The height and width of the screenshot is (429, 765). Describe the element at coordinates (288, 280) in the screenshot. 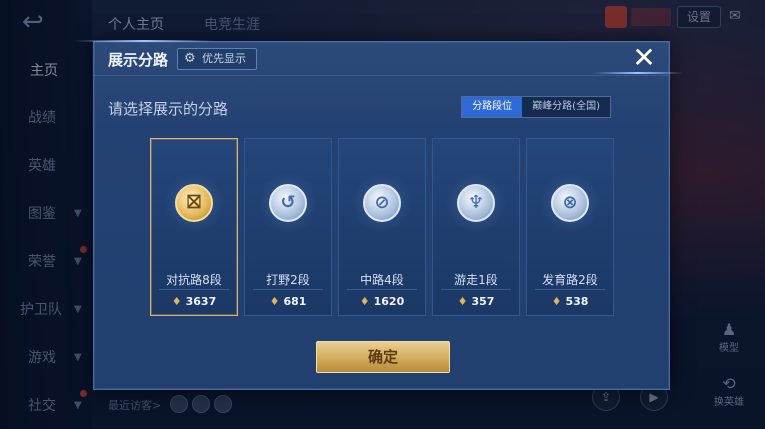

I see `lane-label: 打野2段` at that location.